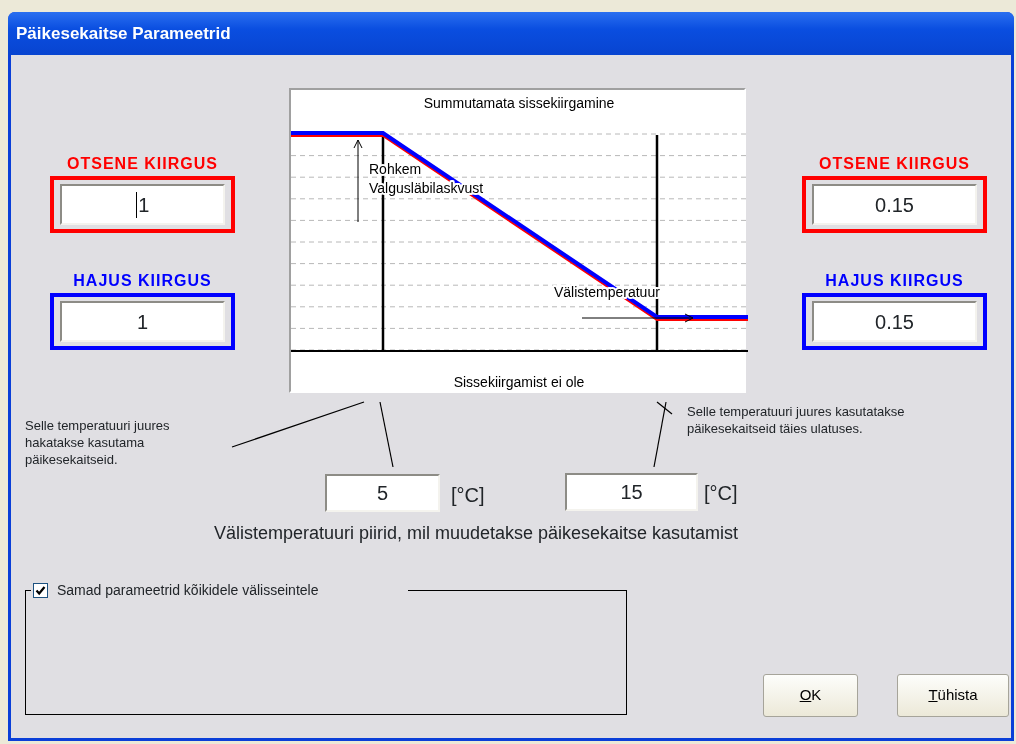  What do you see at coordinates (519, 103) in the screenshot?
I see `diagram-label: Summutamata sissekiirgamine` at bounding box center [519, 103].